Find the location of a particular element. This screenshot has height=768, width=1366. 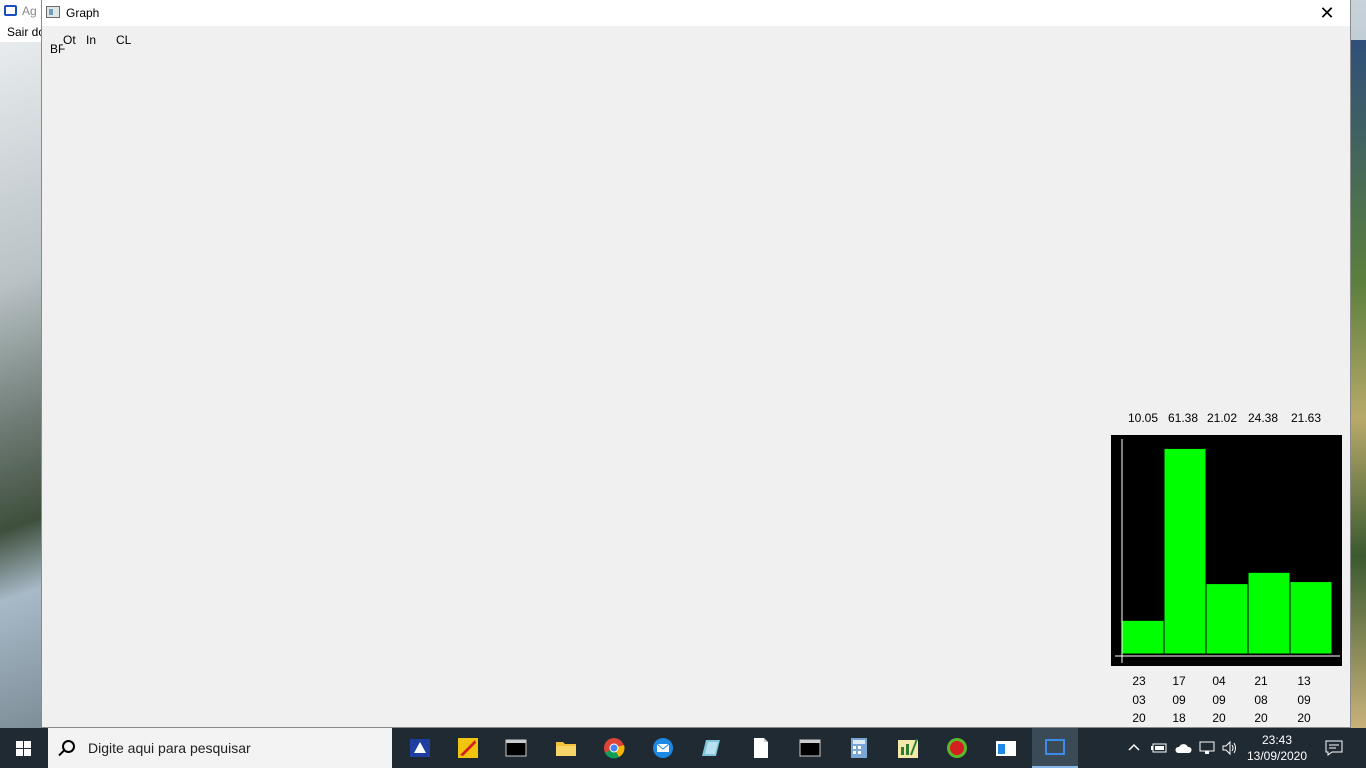

wallpaper-left-strip is located at coordinates (21, 384).